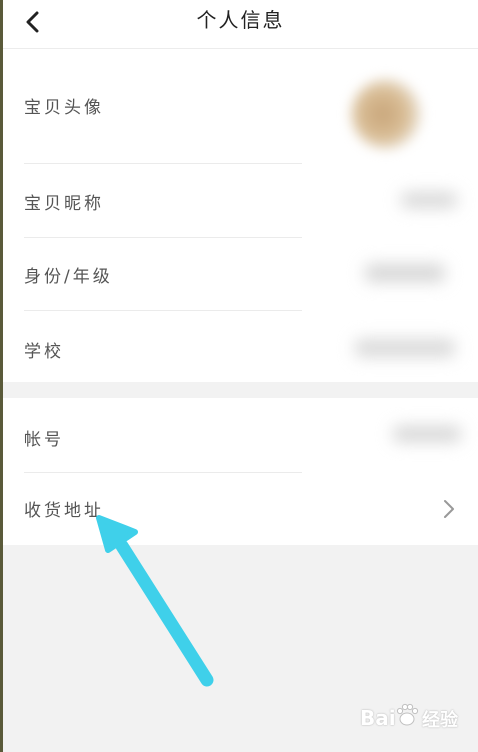 The height and width of the screenshot is (752, 478). I want to click on page-title: 个人信息, so click(240, 20).